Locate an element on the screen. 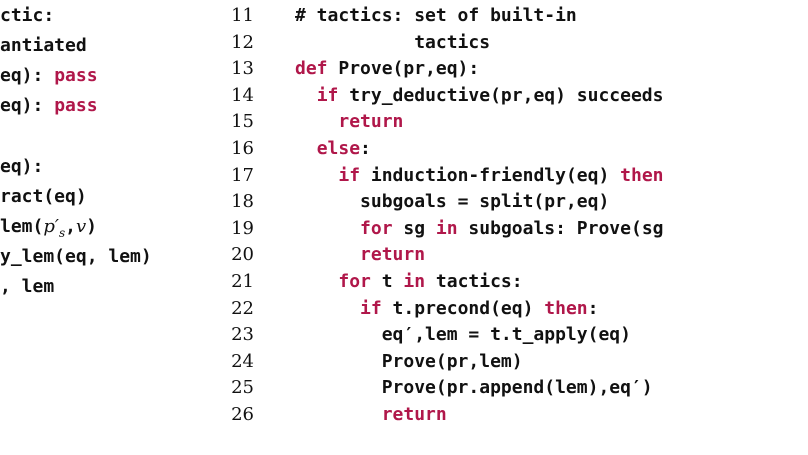 Image resolution: width=808 pixels, height=455 pixels. math-variable: p′ is located at coordinates (51, 226).